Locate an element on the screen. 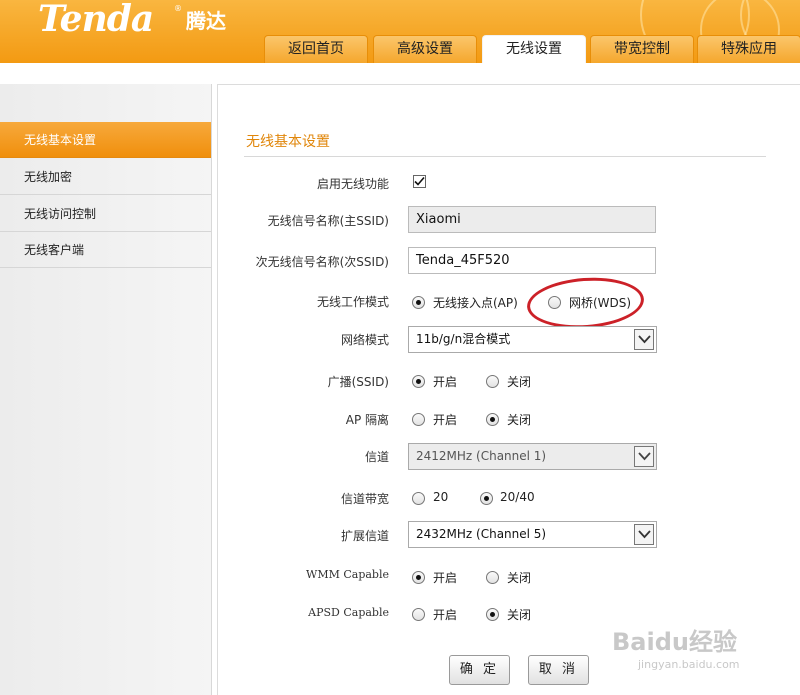  work-mode-ap-radio is located at coordinates (418, 302).